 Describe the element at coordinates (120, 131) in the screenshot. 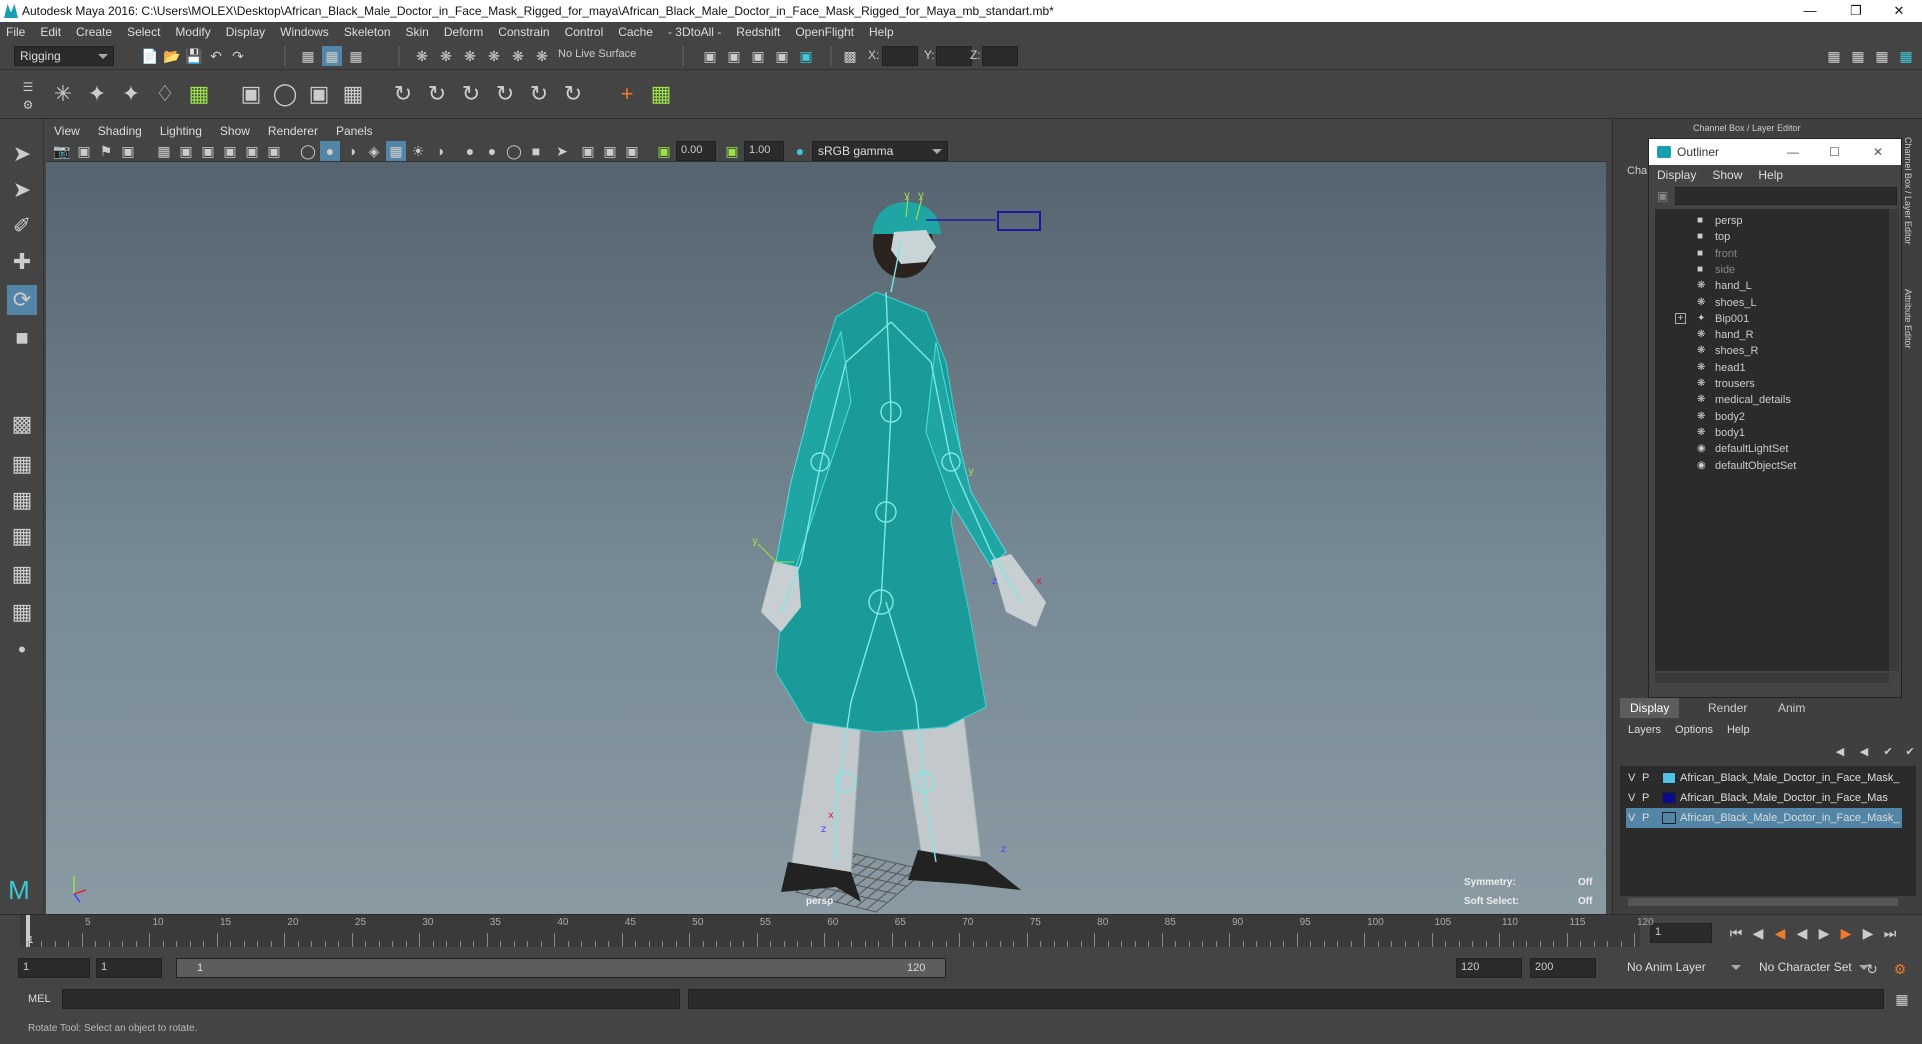

I see `viewport-menu-shading: Shading` at that location.